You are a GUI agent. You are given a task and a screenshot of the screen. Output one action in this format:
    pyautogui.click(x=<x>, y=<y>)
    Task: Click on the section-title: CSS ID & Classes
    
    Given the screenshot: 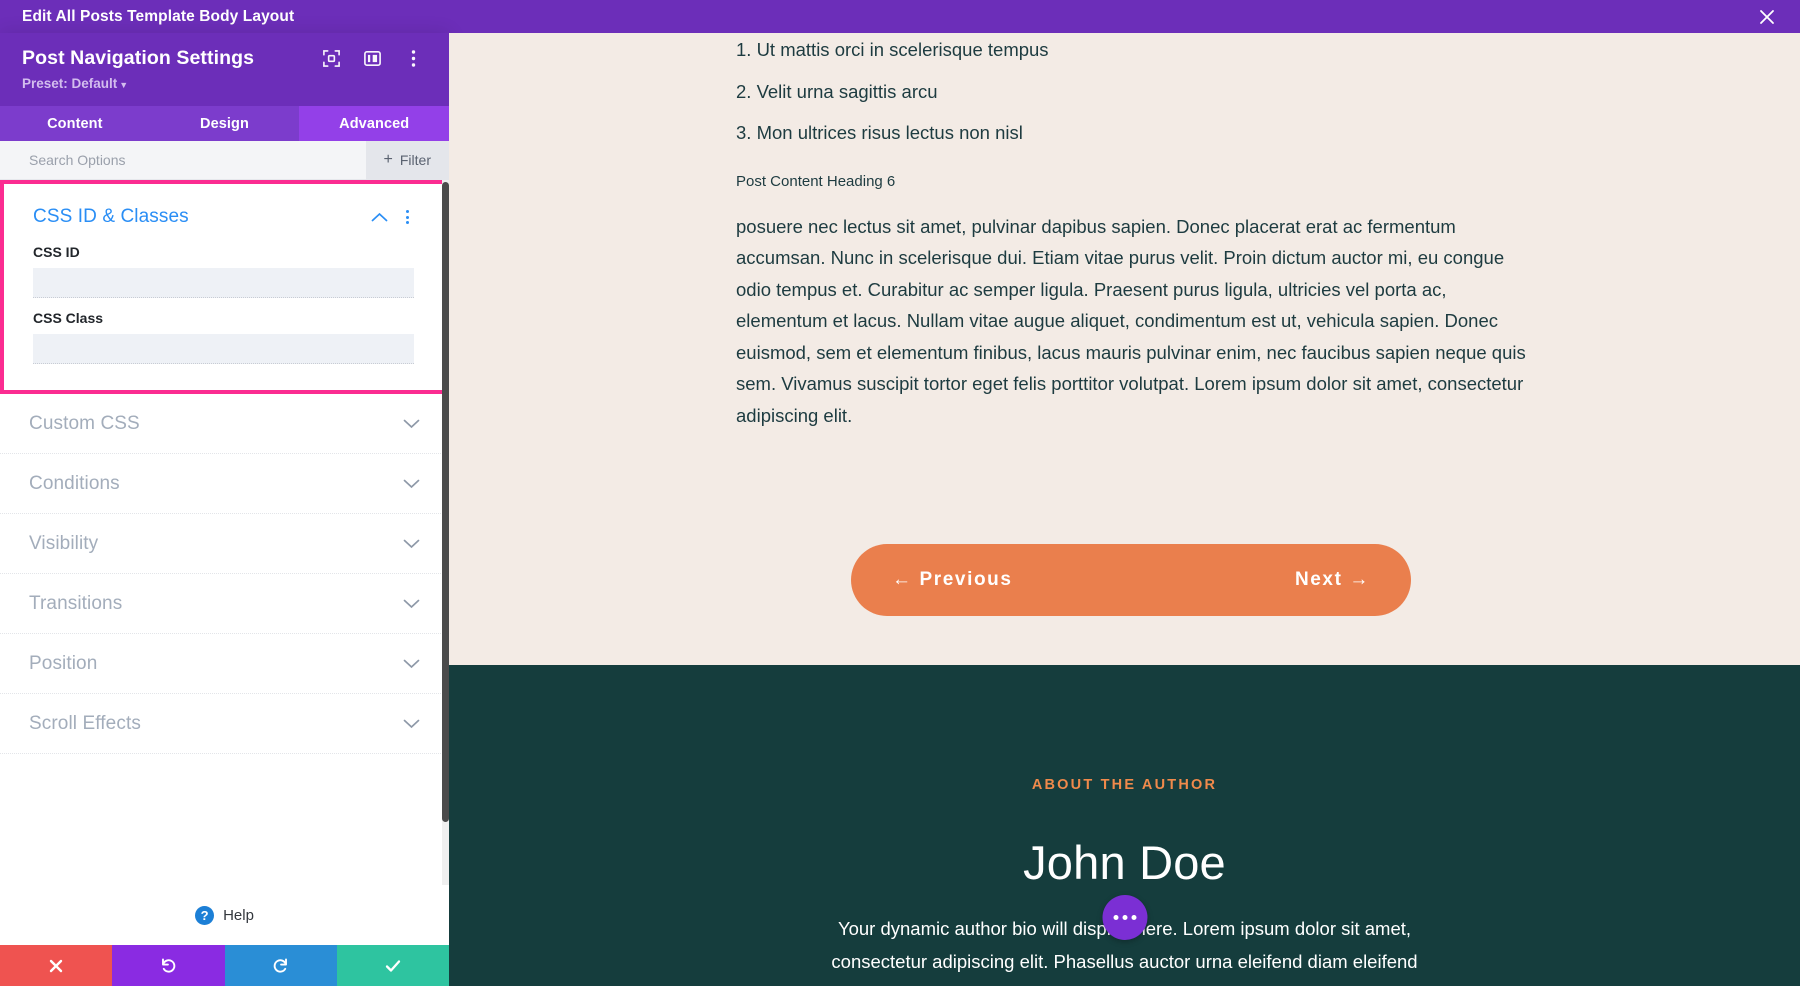 What is the action you would take?
    pyautogui.click(x=111, y=216)
    